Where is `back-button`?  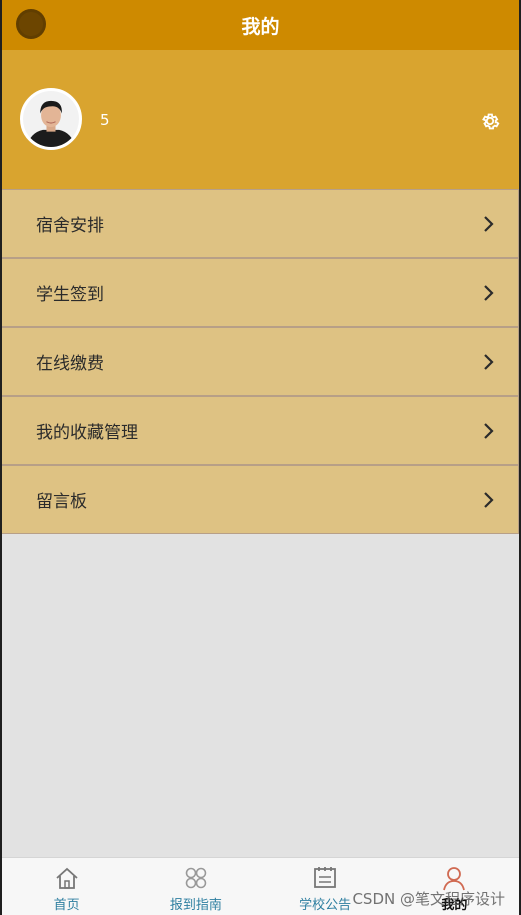
back-button is located at coordinates (31, 24).